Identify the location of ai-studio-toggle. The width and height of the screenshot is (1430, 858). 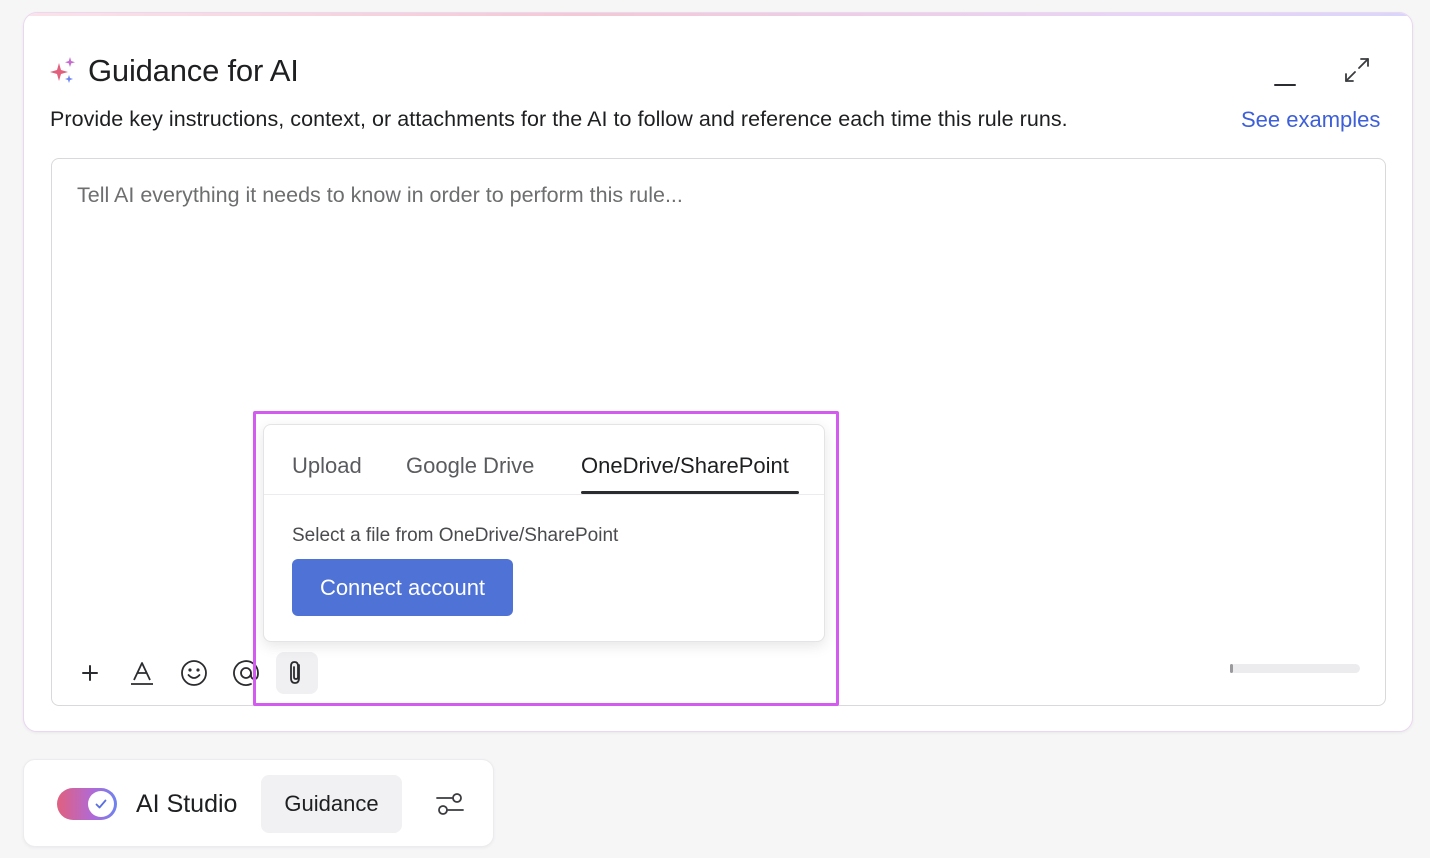
(87, 804).